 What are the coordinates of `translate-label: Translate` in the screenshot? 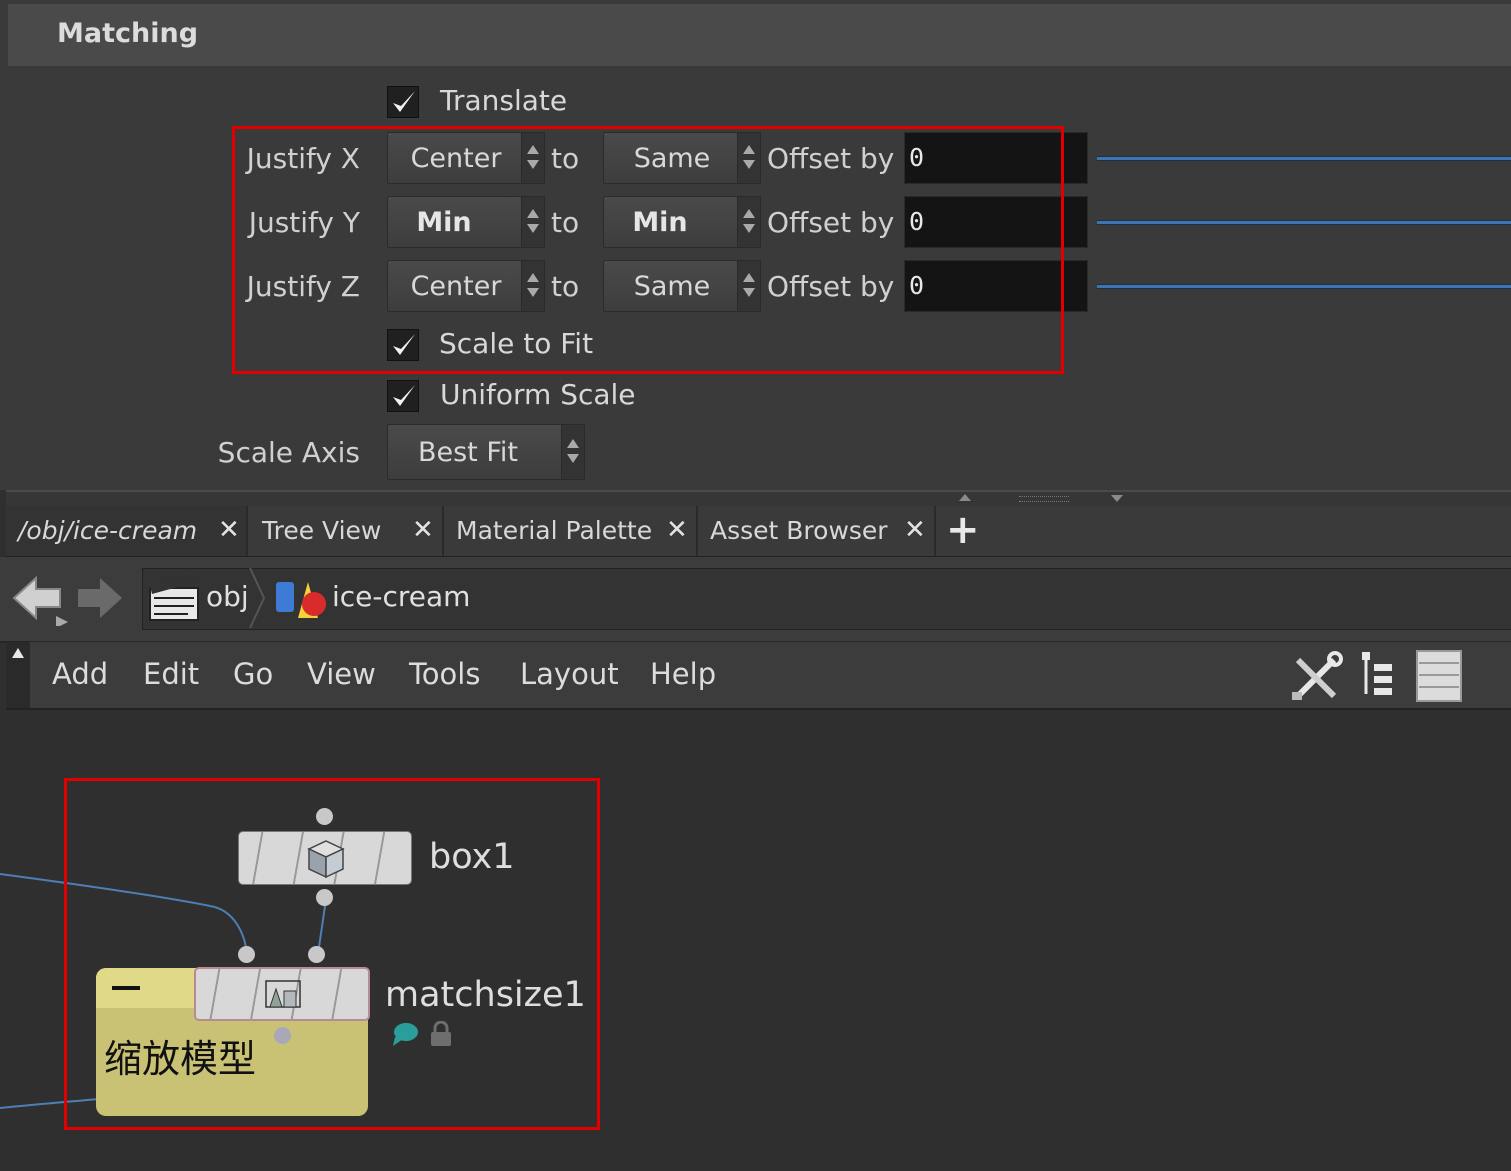 It's located at (504, 100).